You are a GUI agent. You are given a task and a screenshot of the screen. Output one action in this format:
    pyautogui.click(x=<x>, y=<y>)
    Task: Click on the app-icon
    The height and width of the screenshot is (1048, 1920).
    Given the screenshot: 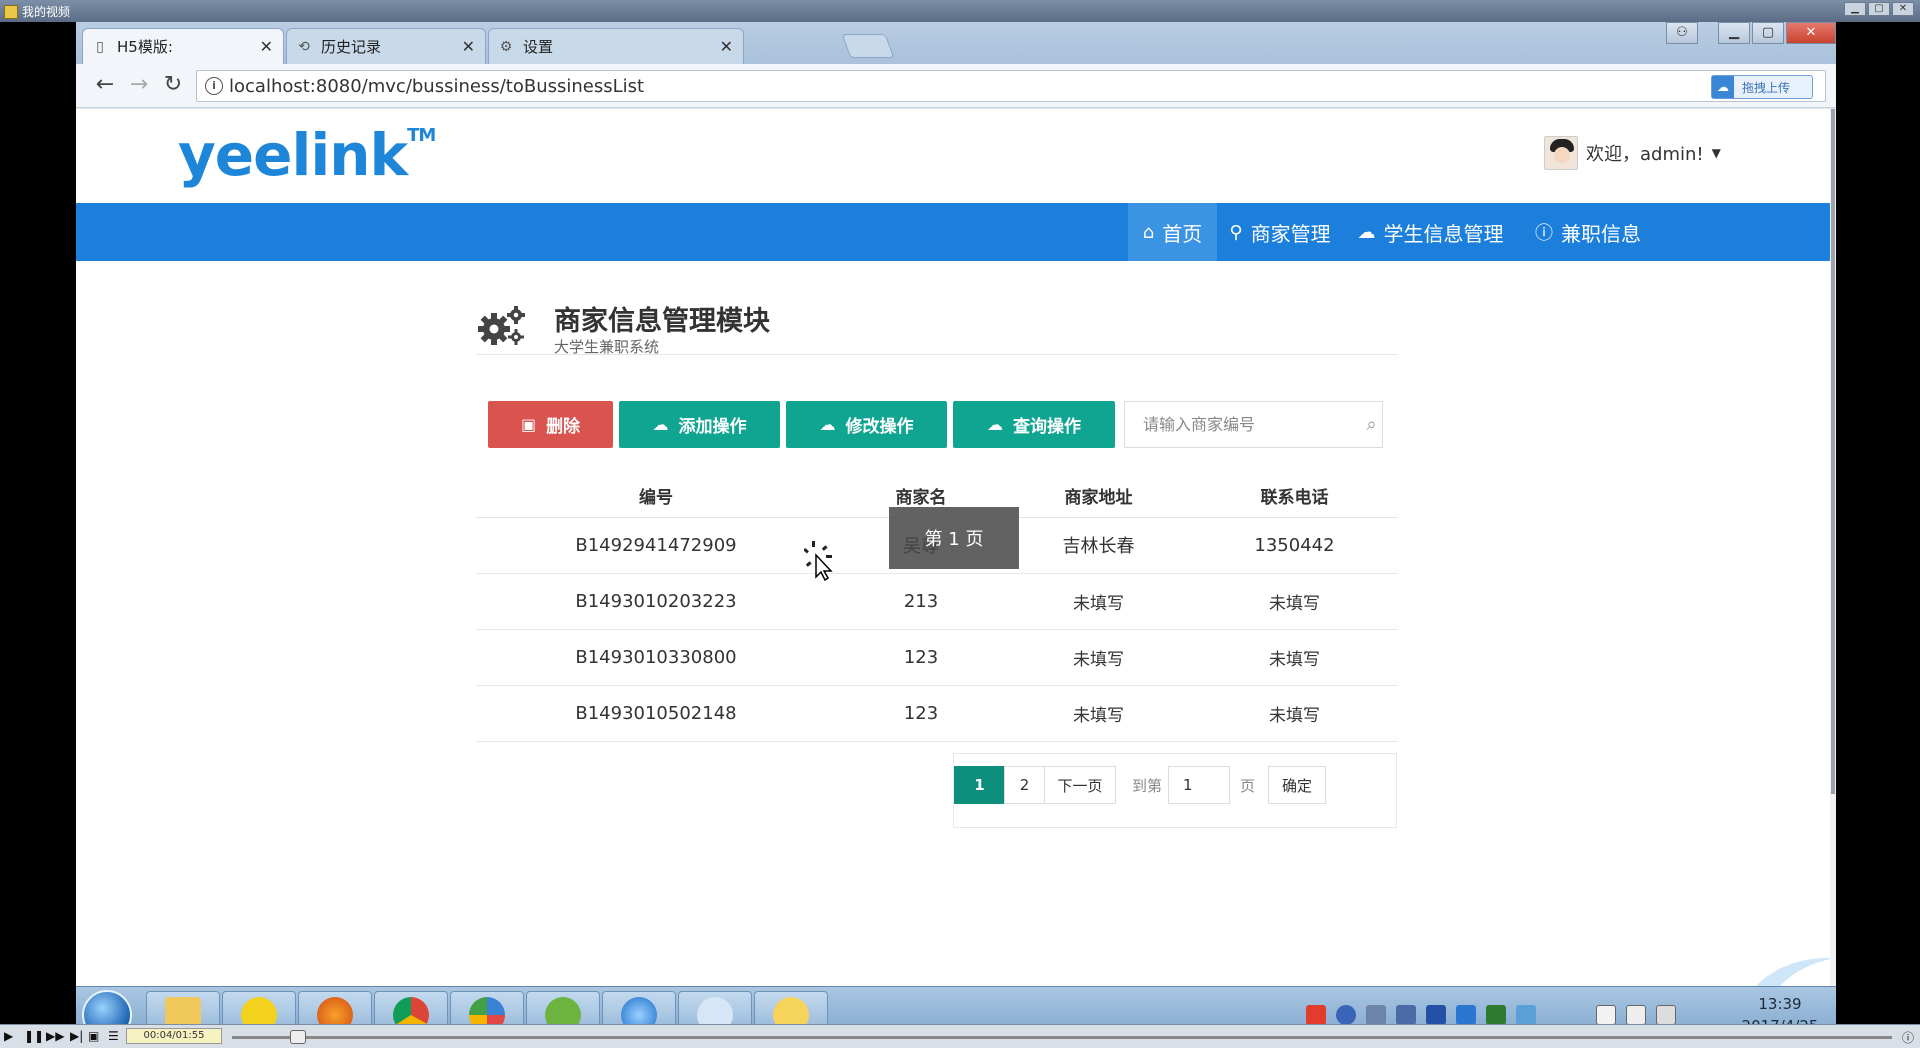 What is the action you would take?
    pyautogui.click(x=487, y=1010)
    